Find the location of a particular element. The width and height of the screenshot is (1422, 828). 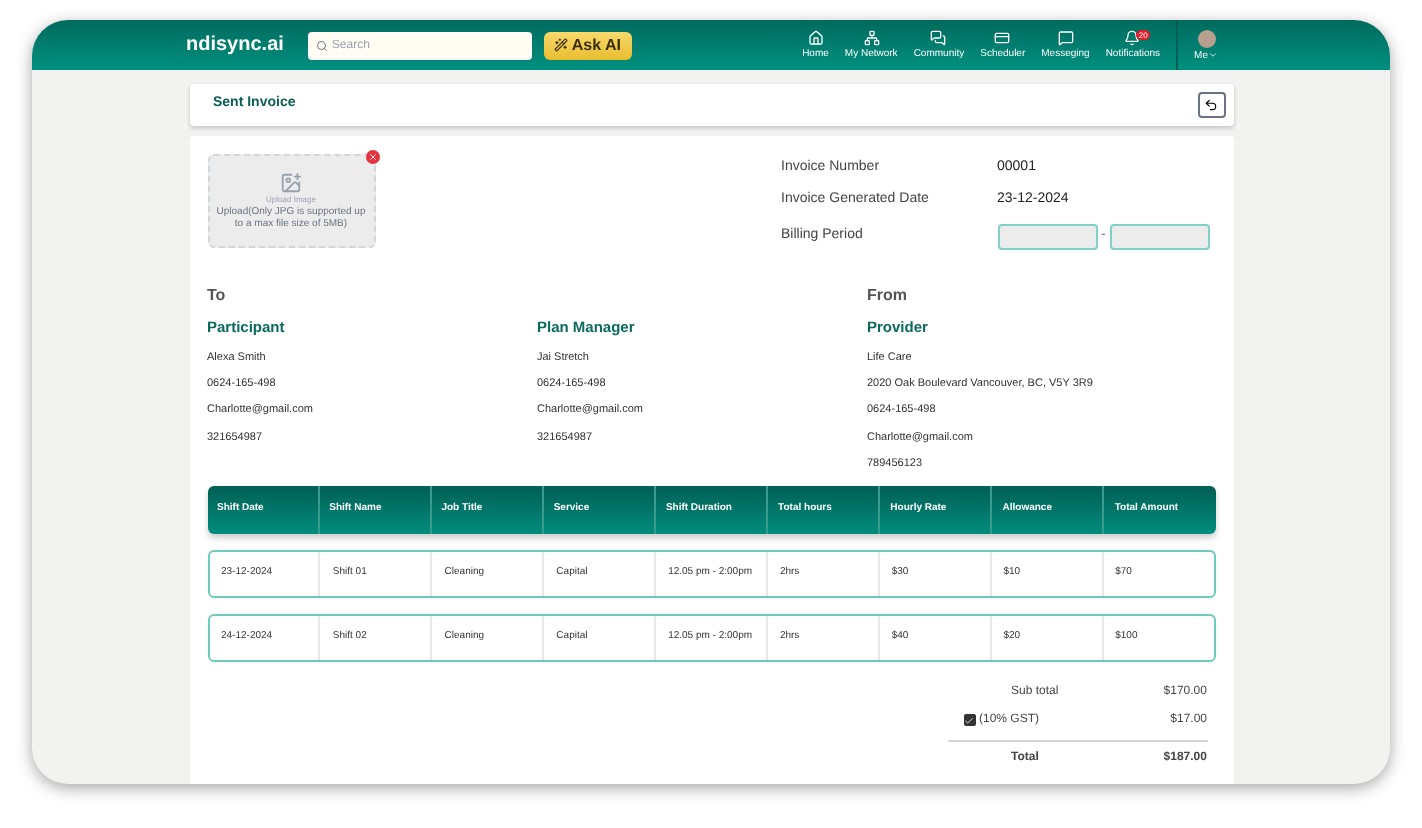

section-heading: From is located at coordinates (888, 295).